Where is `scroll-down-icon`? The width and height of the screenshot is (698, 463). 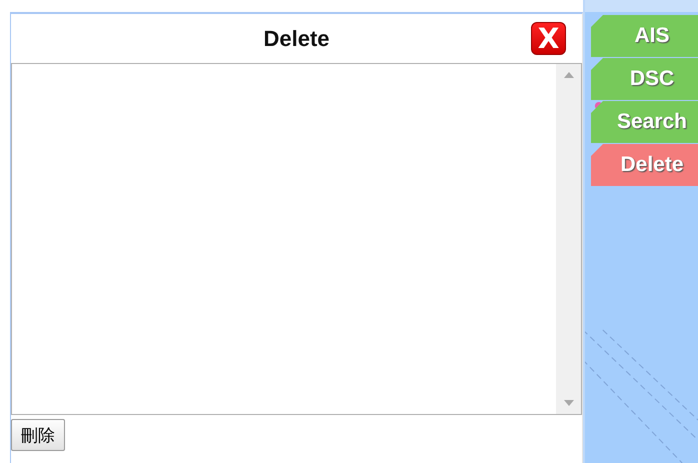
scroll-down-icon is located at coordinates (569, 403).